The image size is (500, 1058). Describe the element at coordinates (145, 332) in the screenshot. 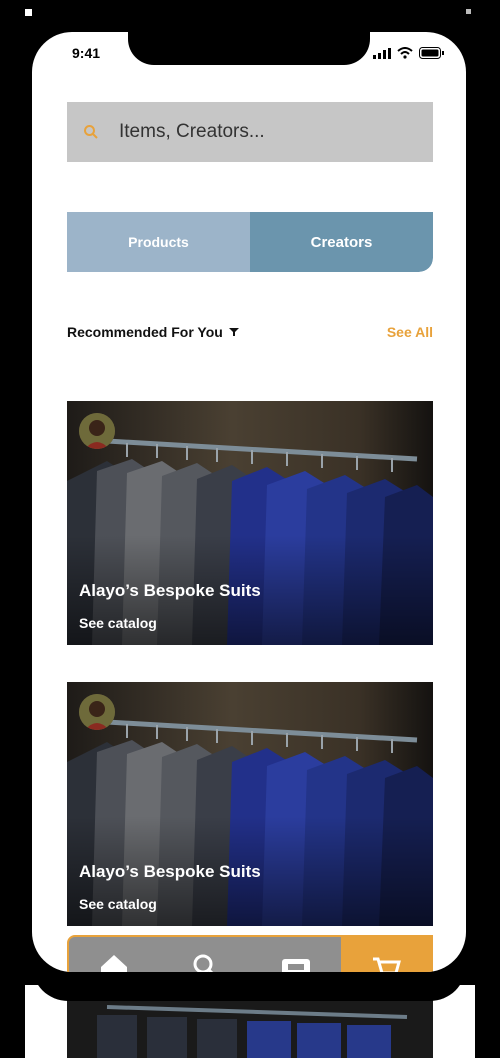

I see `section-title: Recommended For You` at that location.